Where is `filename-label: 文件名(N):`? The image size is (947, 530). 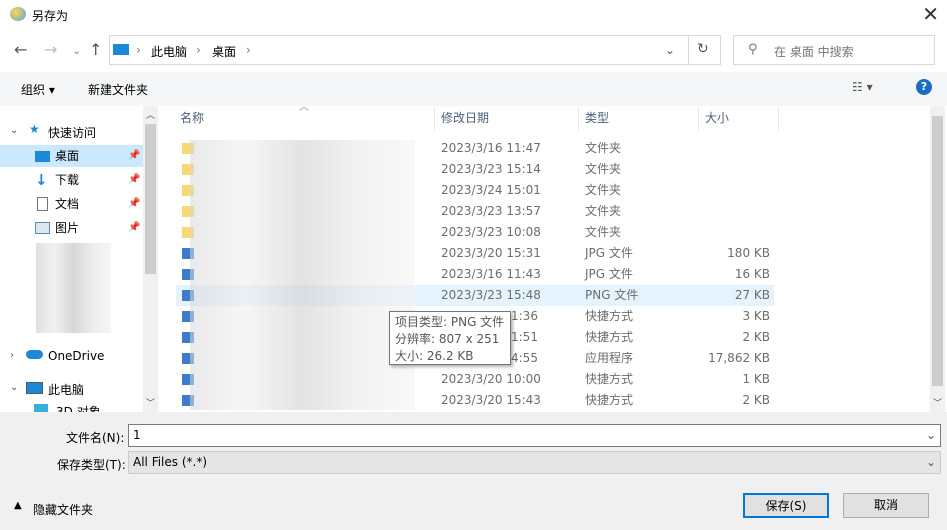 filename-label: 文件名(N): is located at coordinates (95, 438).